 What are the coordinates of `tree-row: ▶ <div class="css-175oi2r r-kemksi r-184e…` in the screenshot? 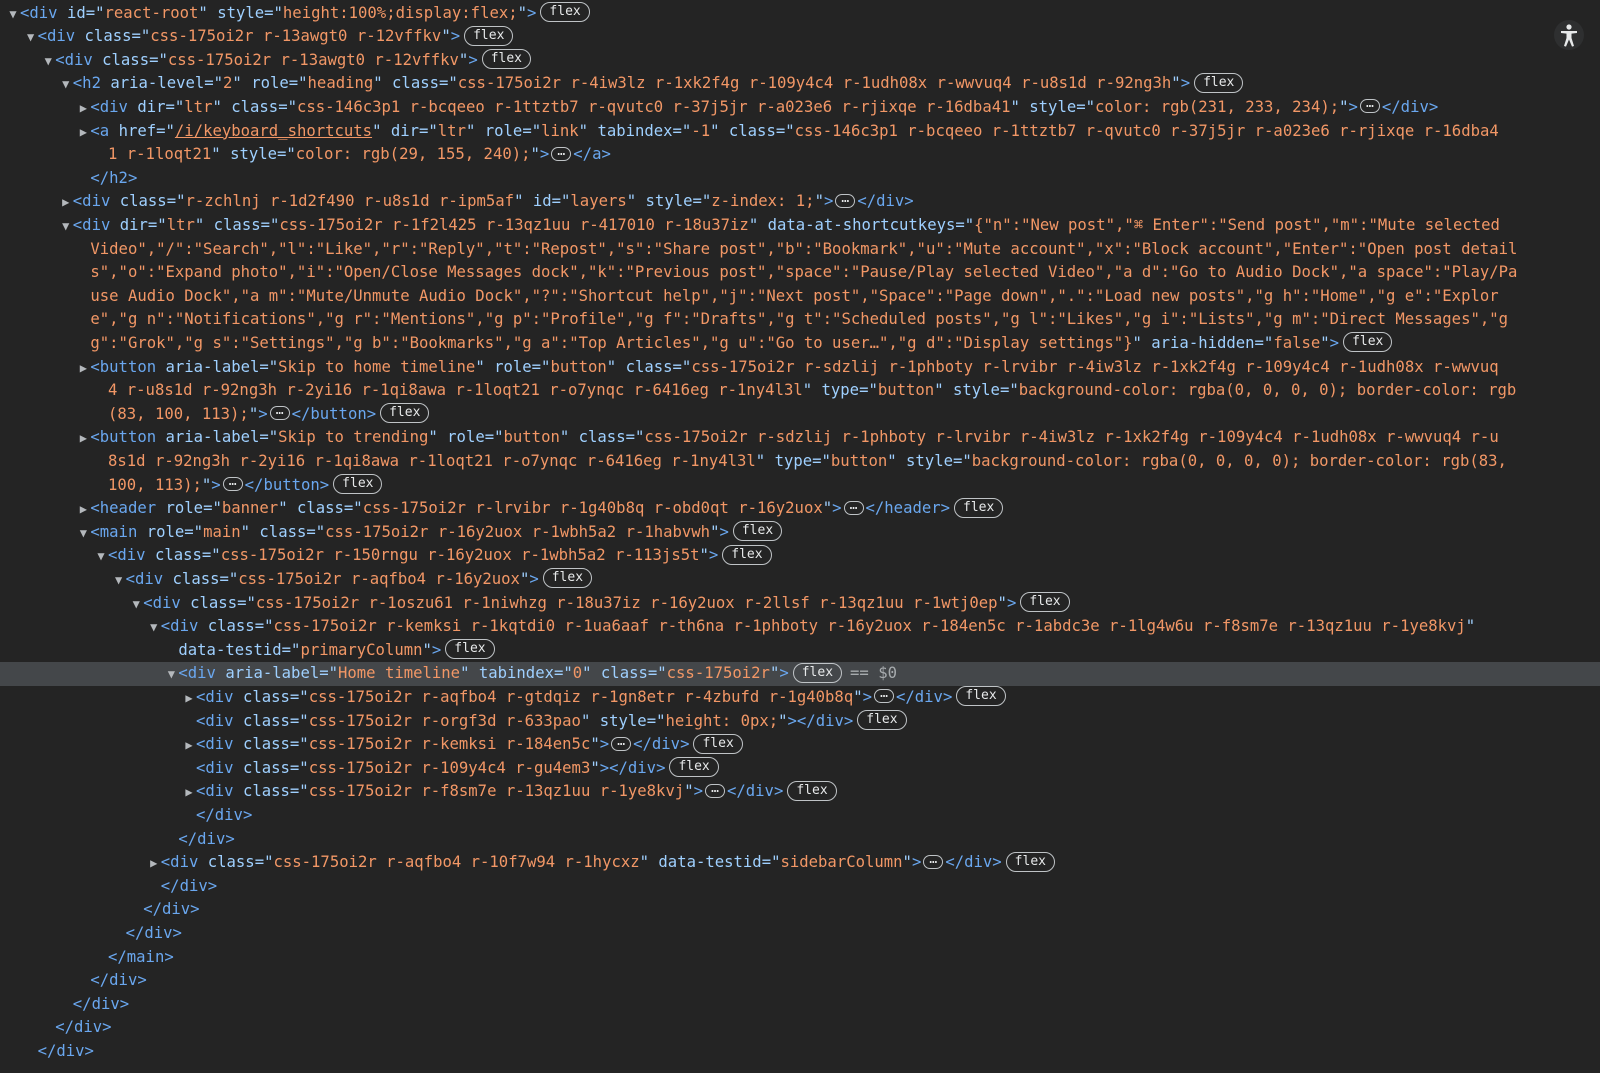 It's located at (800, 745).